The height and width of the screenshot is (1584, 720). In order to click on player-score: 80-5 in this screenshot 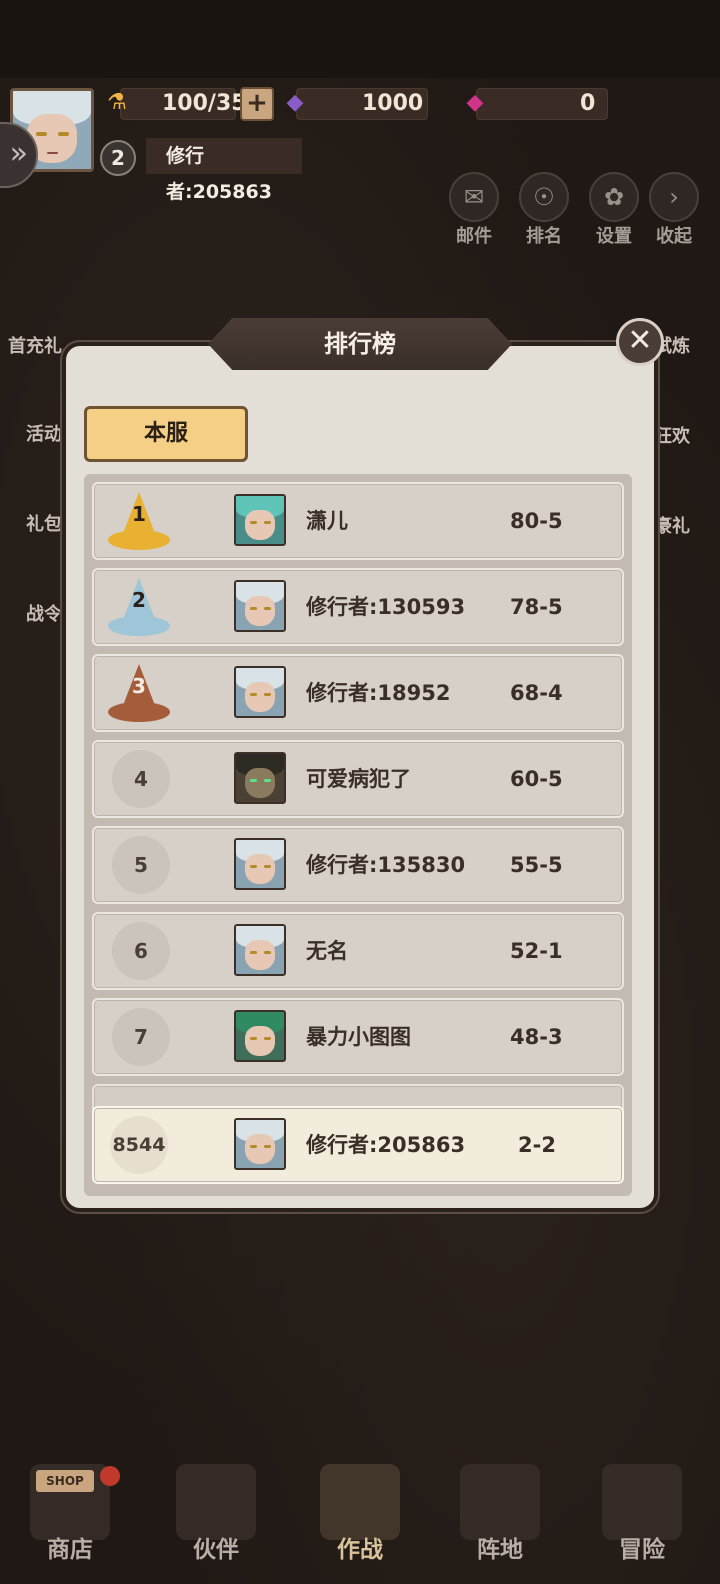, I will do `click(536, 521)`.